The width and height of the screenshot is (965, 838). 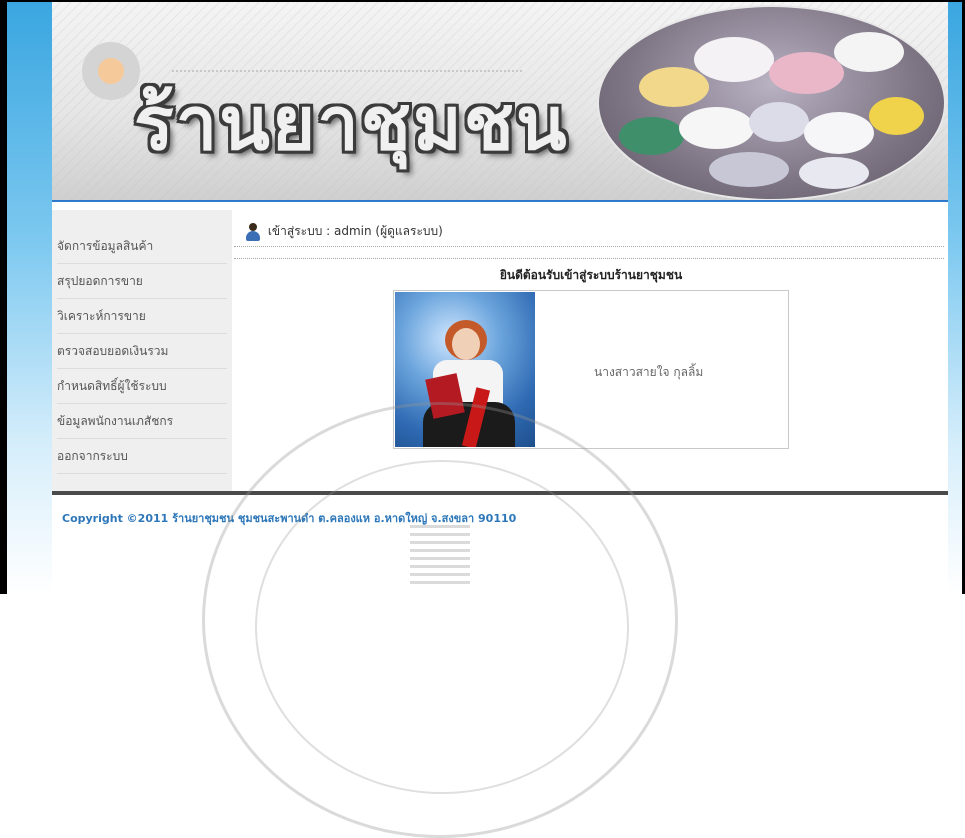 I want to click on sidebar-item-pharmacist-staff: ข้อมูลพนักงานเภสัชกร, so click(x=142, y=422).